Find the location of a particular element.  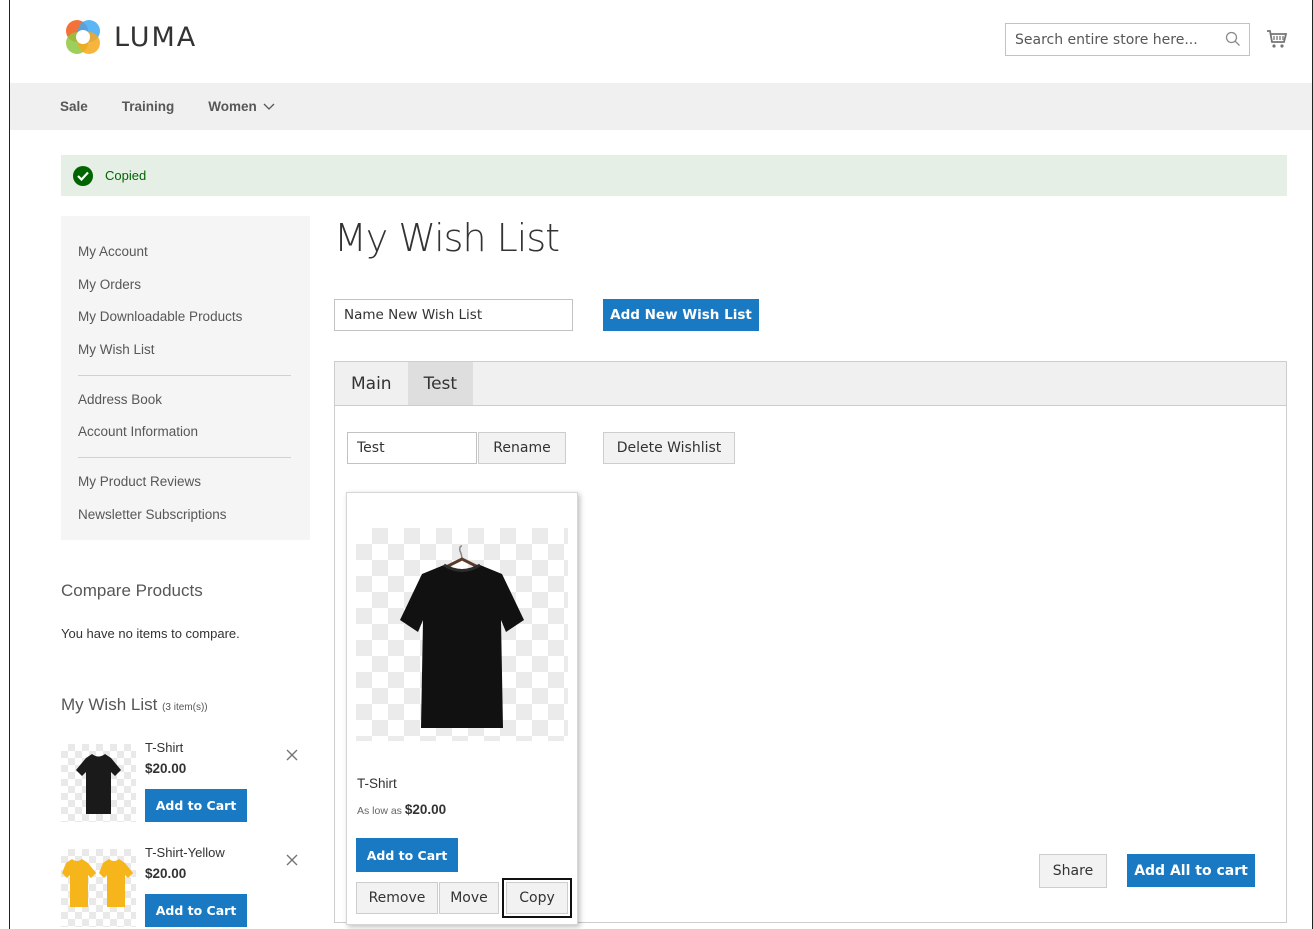

product-image is located at coordinates (462, 634).